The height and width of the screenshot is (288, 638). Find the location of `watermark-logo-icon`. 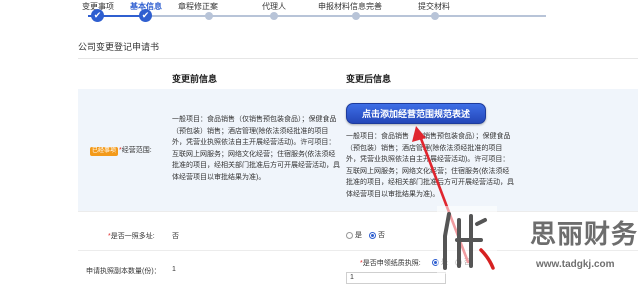

watermark-logo-icon is located at coordinates (467, 240).